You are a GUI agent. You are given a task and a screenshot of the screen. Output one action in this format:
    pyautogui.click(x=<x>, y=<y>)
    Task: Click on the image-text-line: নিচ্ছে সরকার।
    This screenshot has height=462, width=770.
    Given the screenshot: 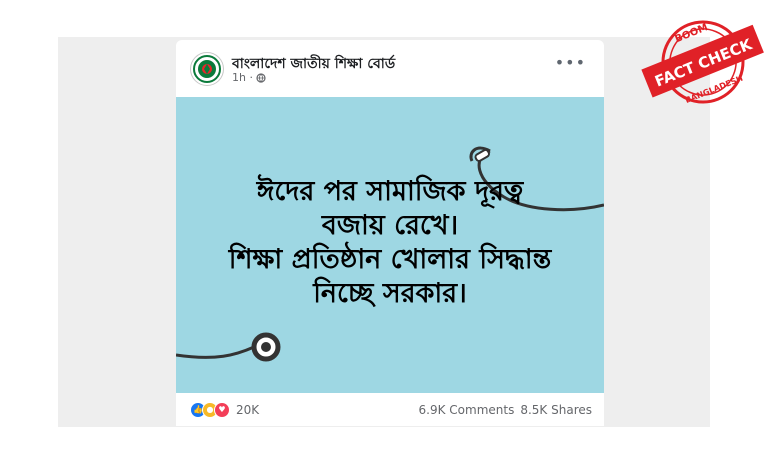 What is the action you would take?
    pyautogui.click(x=390, y=293)
    